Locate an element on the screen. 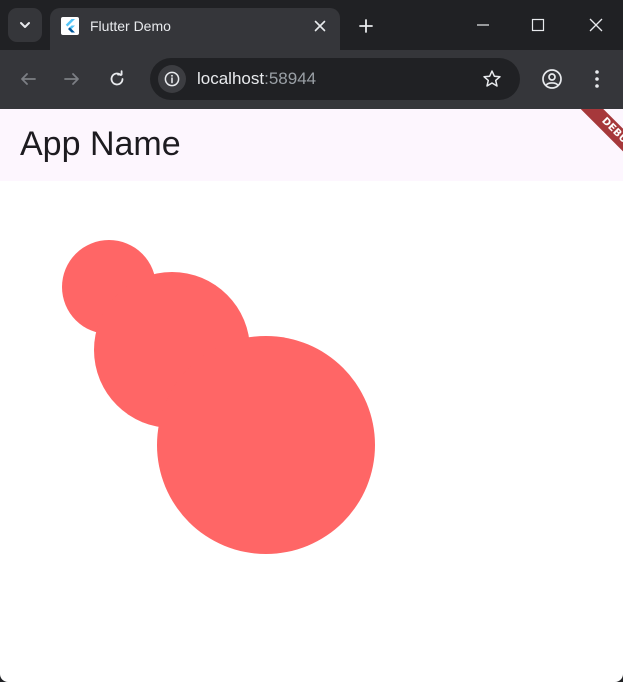 This screenshot has width=623, height=682. window-close-button is located at coordinates (596, 25).